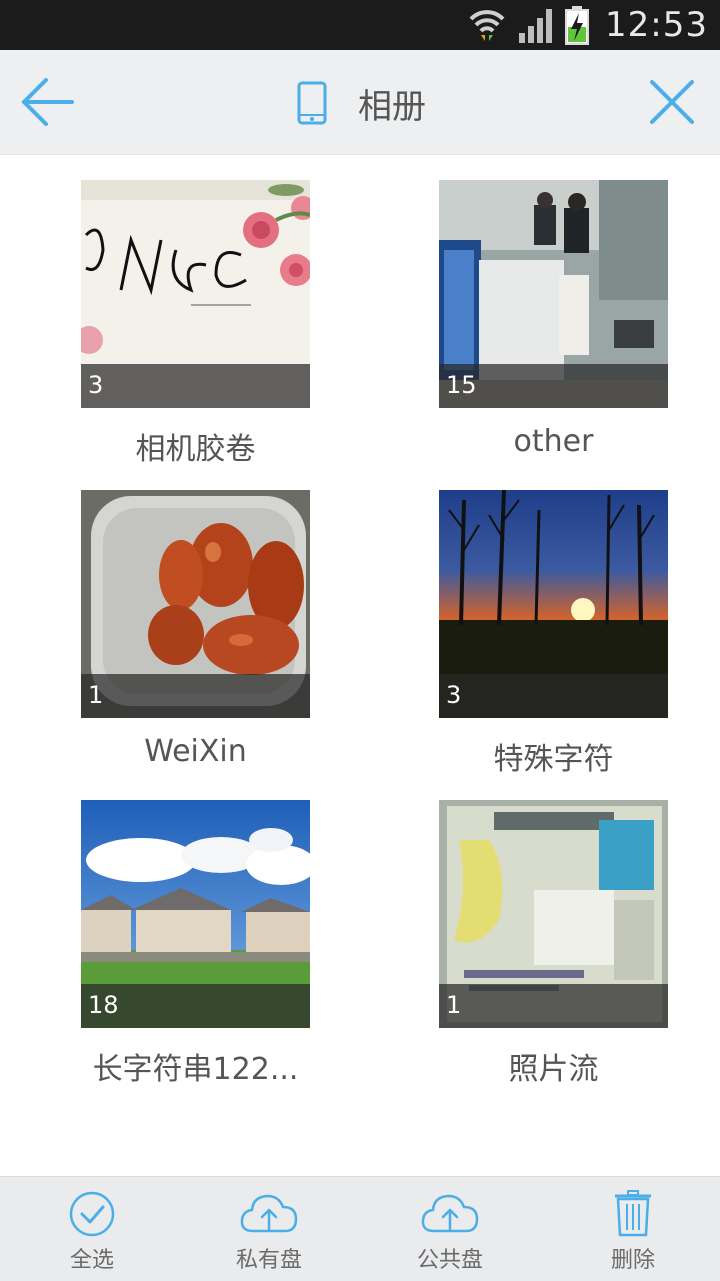 The image size is (720, 1281). I want to click on album-name: 相机胶卷, so click(195, 449).